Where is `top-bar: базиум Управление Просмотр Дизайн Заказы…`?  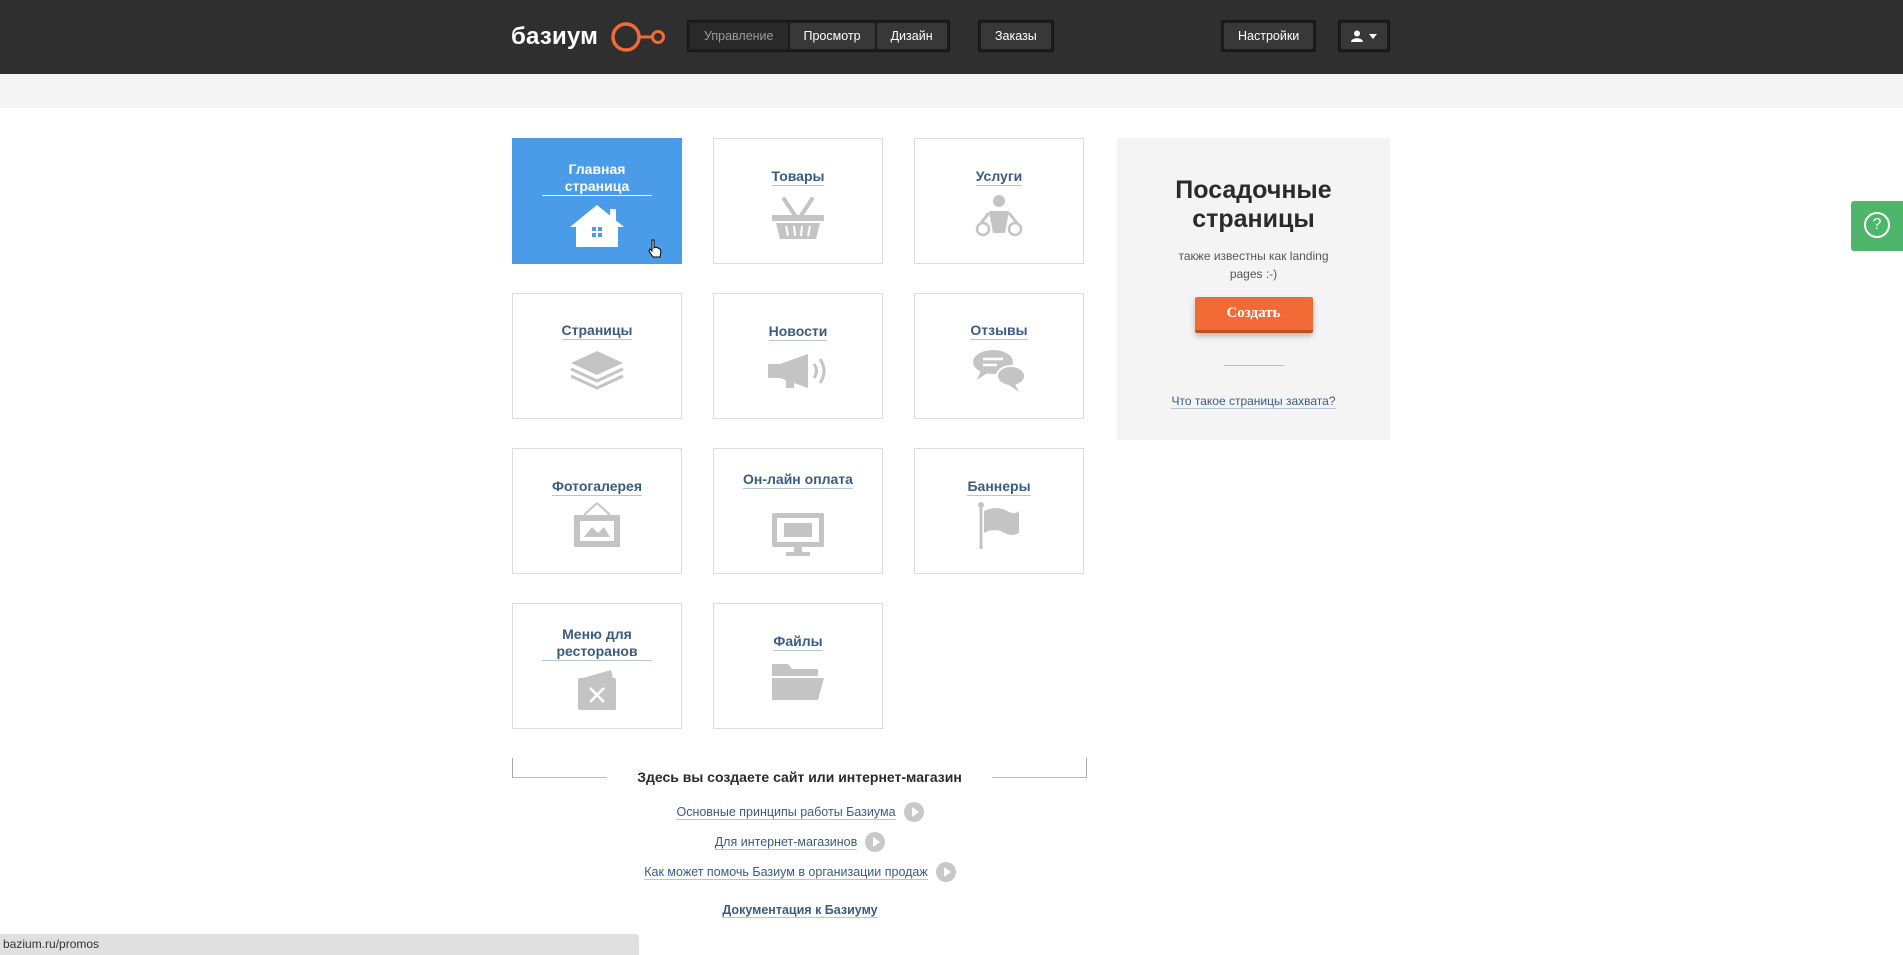 top-bar: базиум Управление Просмотр Дизайн Заказы… is located at coordinates (951, 37).